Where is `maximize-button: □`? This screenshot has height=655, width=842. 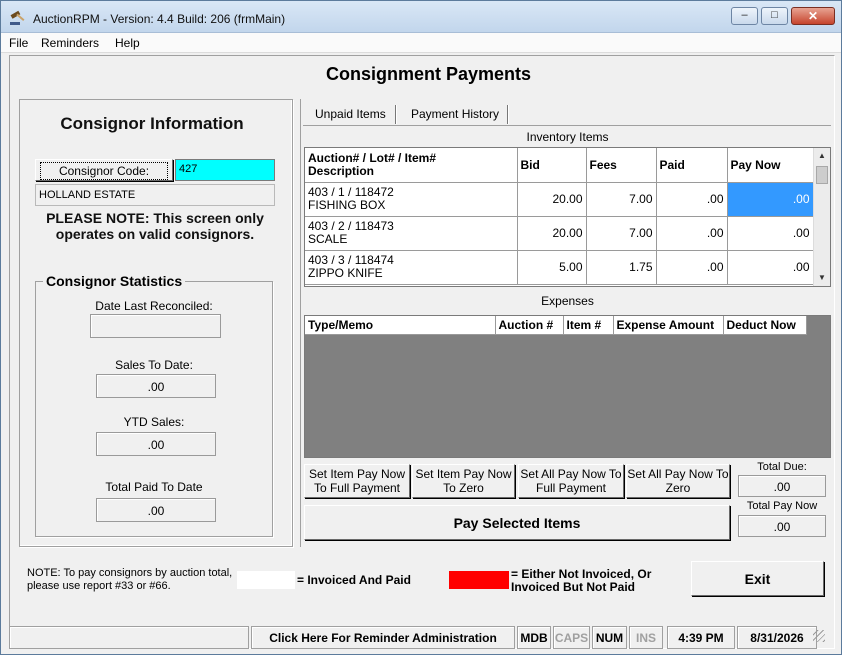
maximize-button: □ is located at coordinates (774, 16).